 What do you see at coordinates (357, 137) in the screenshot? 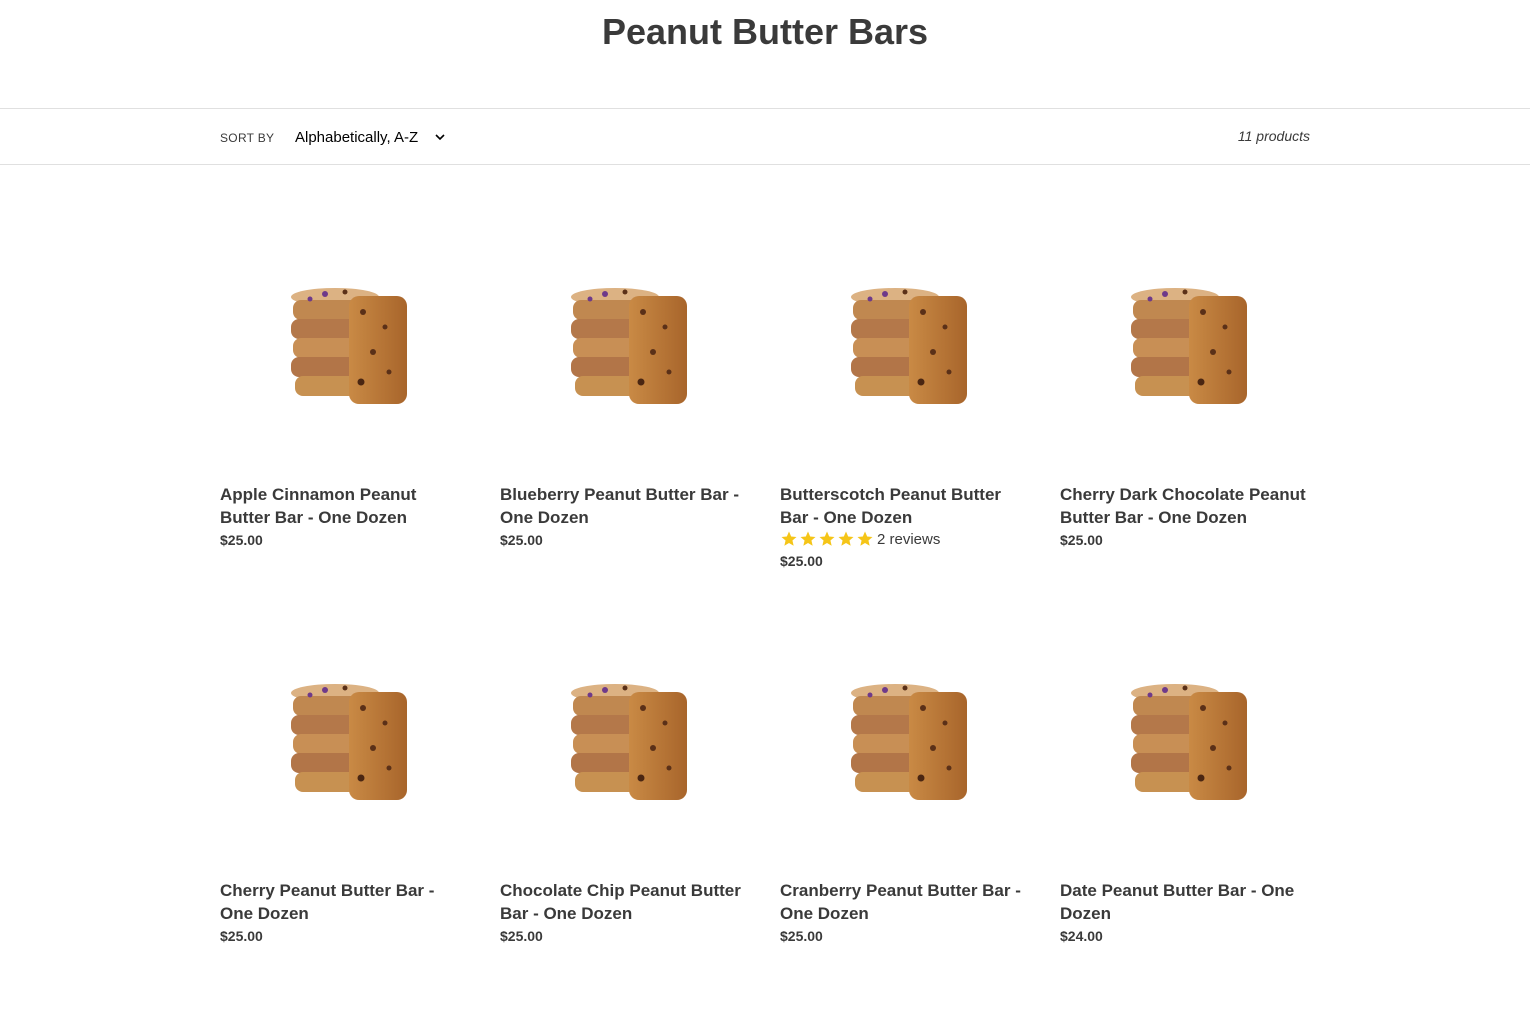
I see `sort-by-selected-value: Alphabetically, A-Z` at bounding box center [357, 137].